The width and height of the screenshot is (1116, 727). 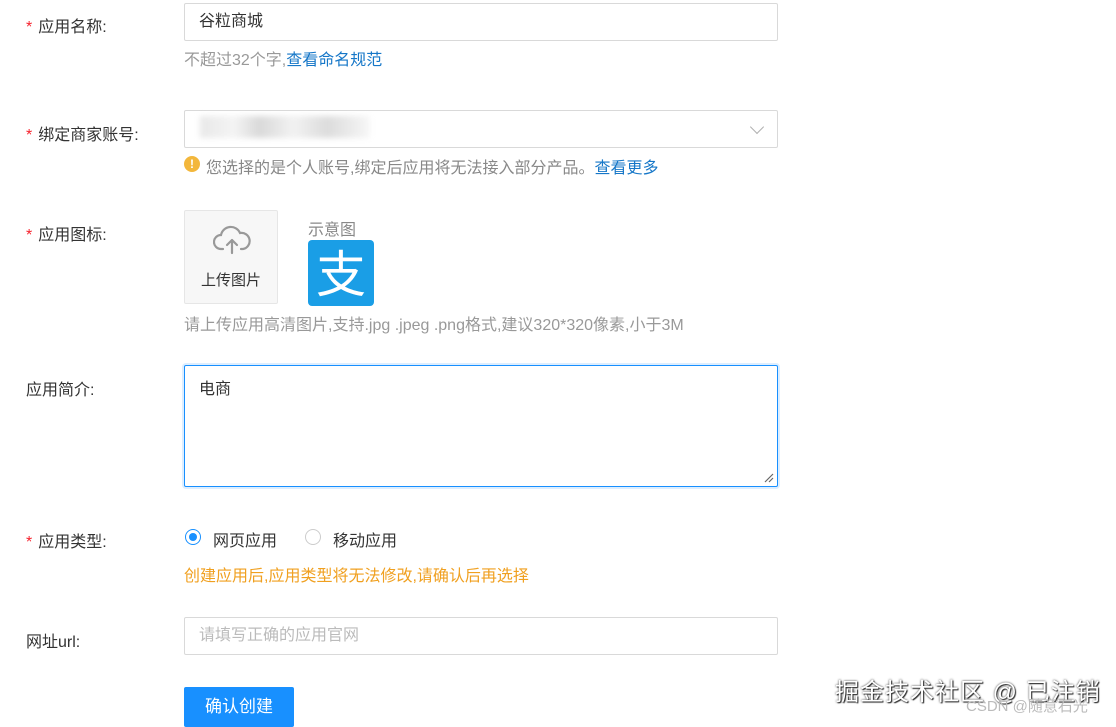 I want to click on app-icon-label-text: 应用图标:, so click(x=72, y=235).